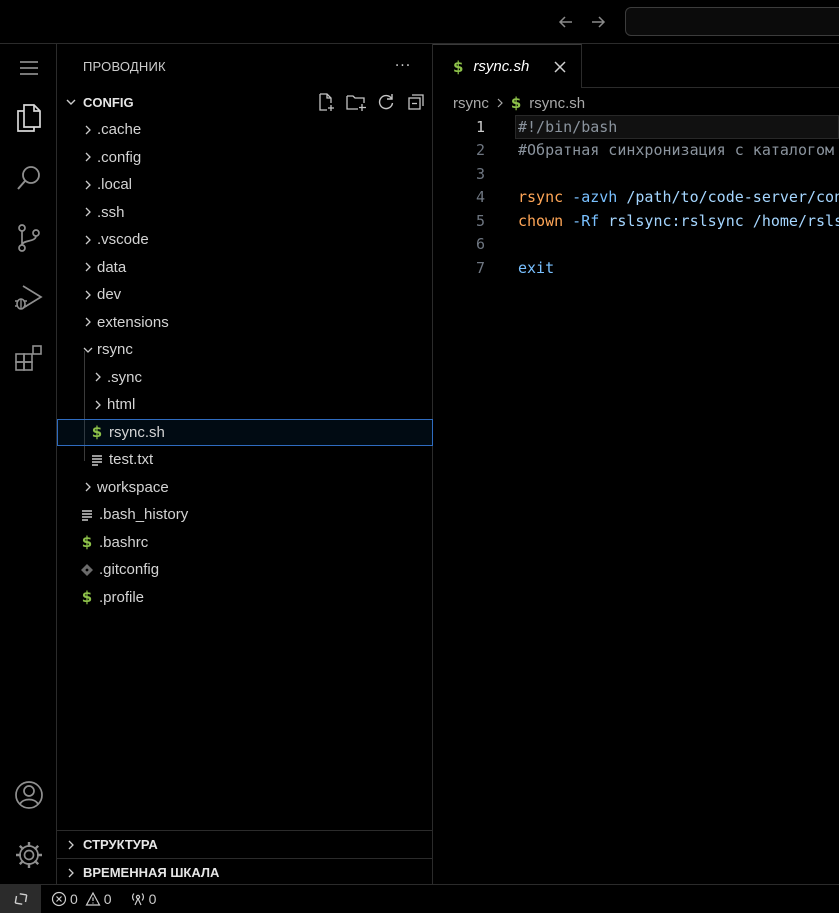  What do you see at coordinates (245, 130) in the screenshot?
I see `tree-item-cache: .cache` at bounding box center [245, 130].